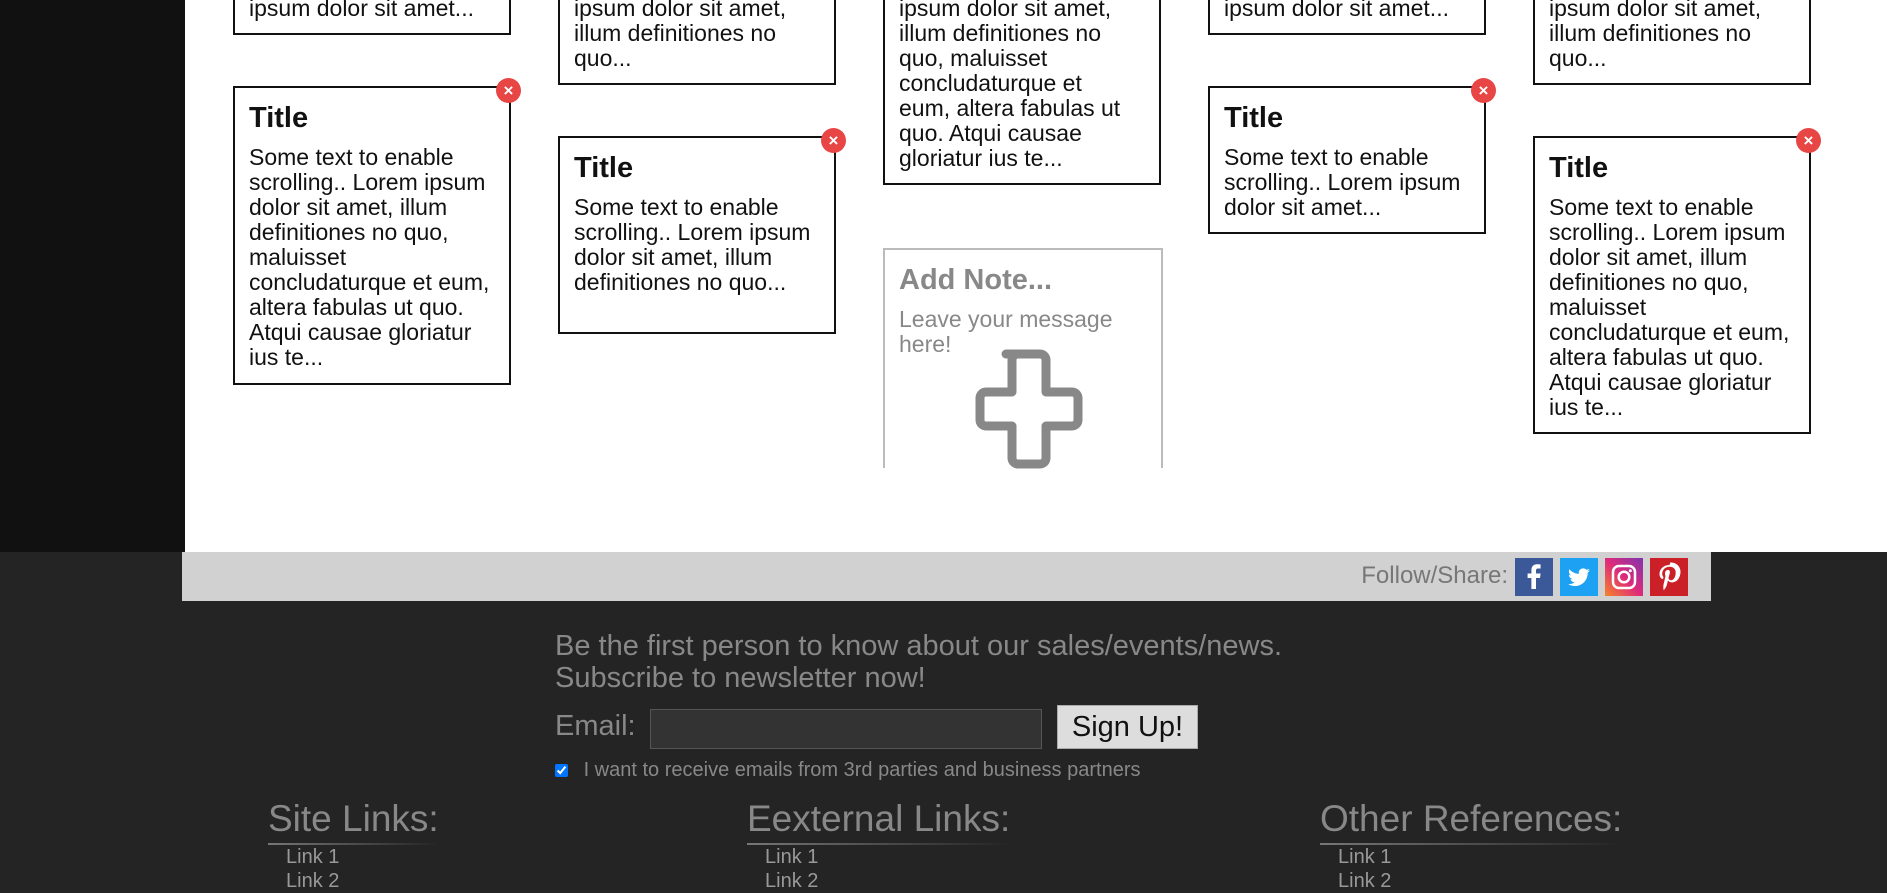  I want to click on add-note-card: Add Note... Leave your message here!, so click(1023, 358).